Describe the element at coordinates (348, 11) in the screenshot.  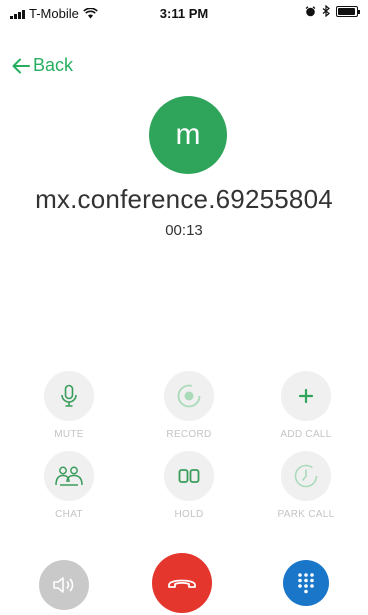
I see `battery-icon` at that location.